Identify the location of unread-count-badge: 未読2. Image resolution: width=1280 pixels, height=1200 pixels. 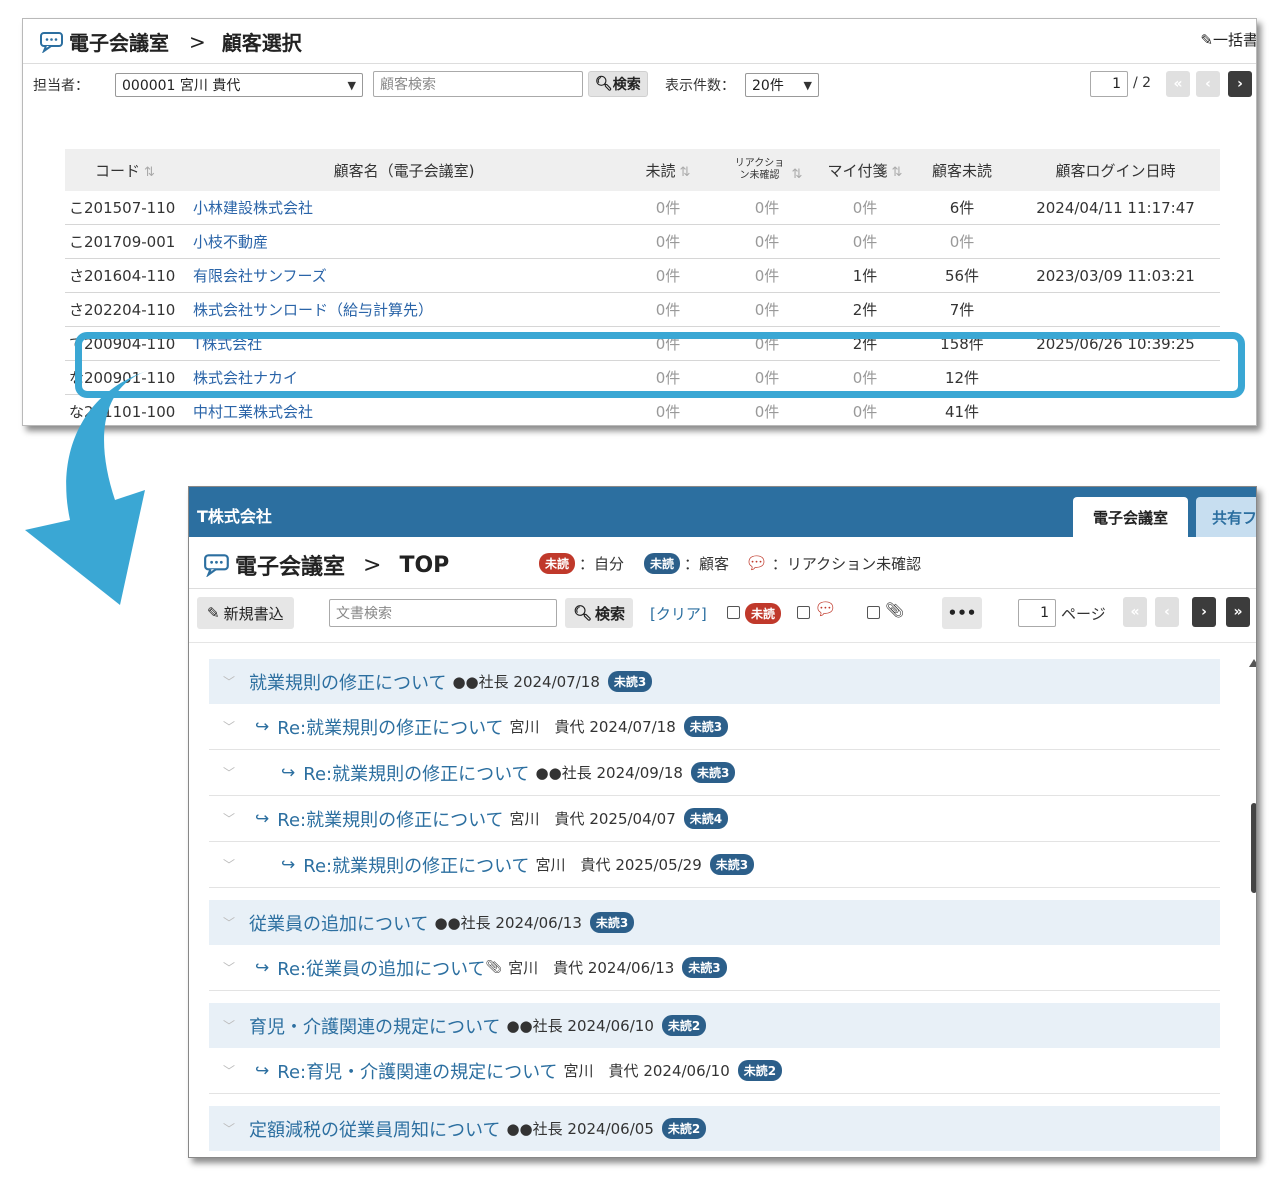
(760, 1070).